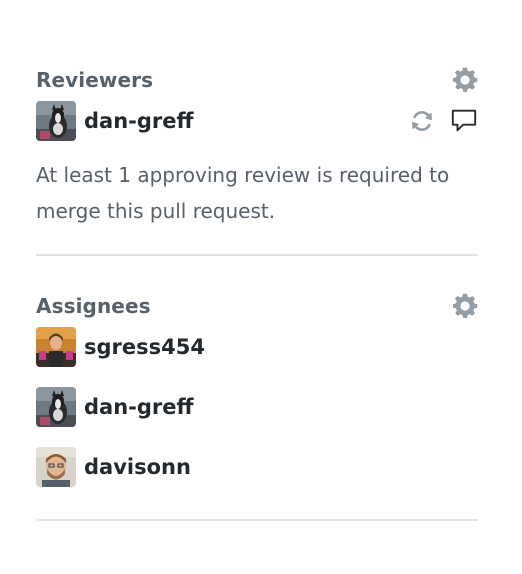 This screenshot has height=574, width=522. I want to click on assignee-username: sgress454, so click(144, 347).